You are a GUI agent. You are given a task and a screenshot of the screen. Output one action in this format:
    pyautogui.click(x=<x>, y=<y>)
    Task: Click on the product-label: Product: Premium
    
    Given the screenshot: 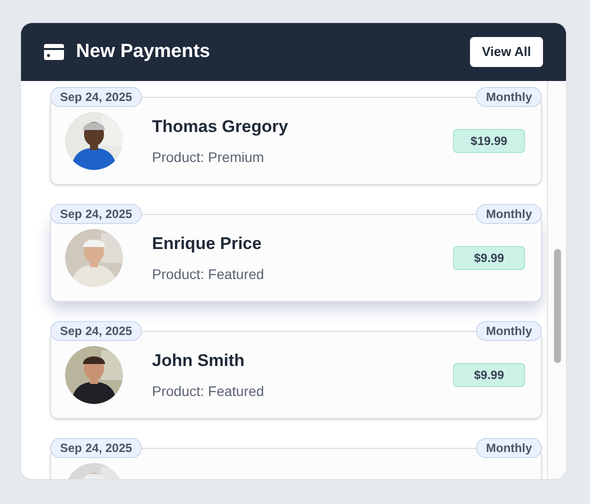 What is the action you would take?
    pyautogui.click(x=209, y=158)
    